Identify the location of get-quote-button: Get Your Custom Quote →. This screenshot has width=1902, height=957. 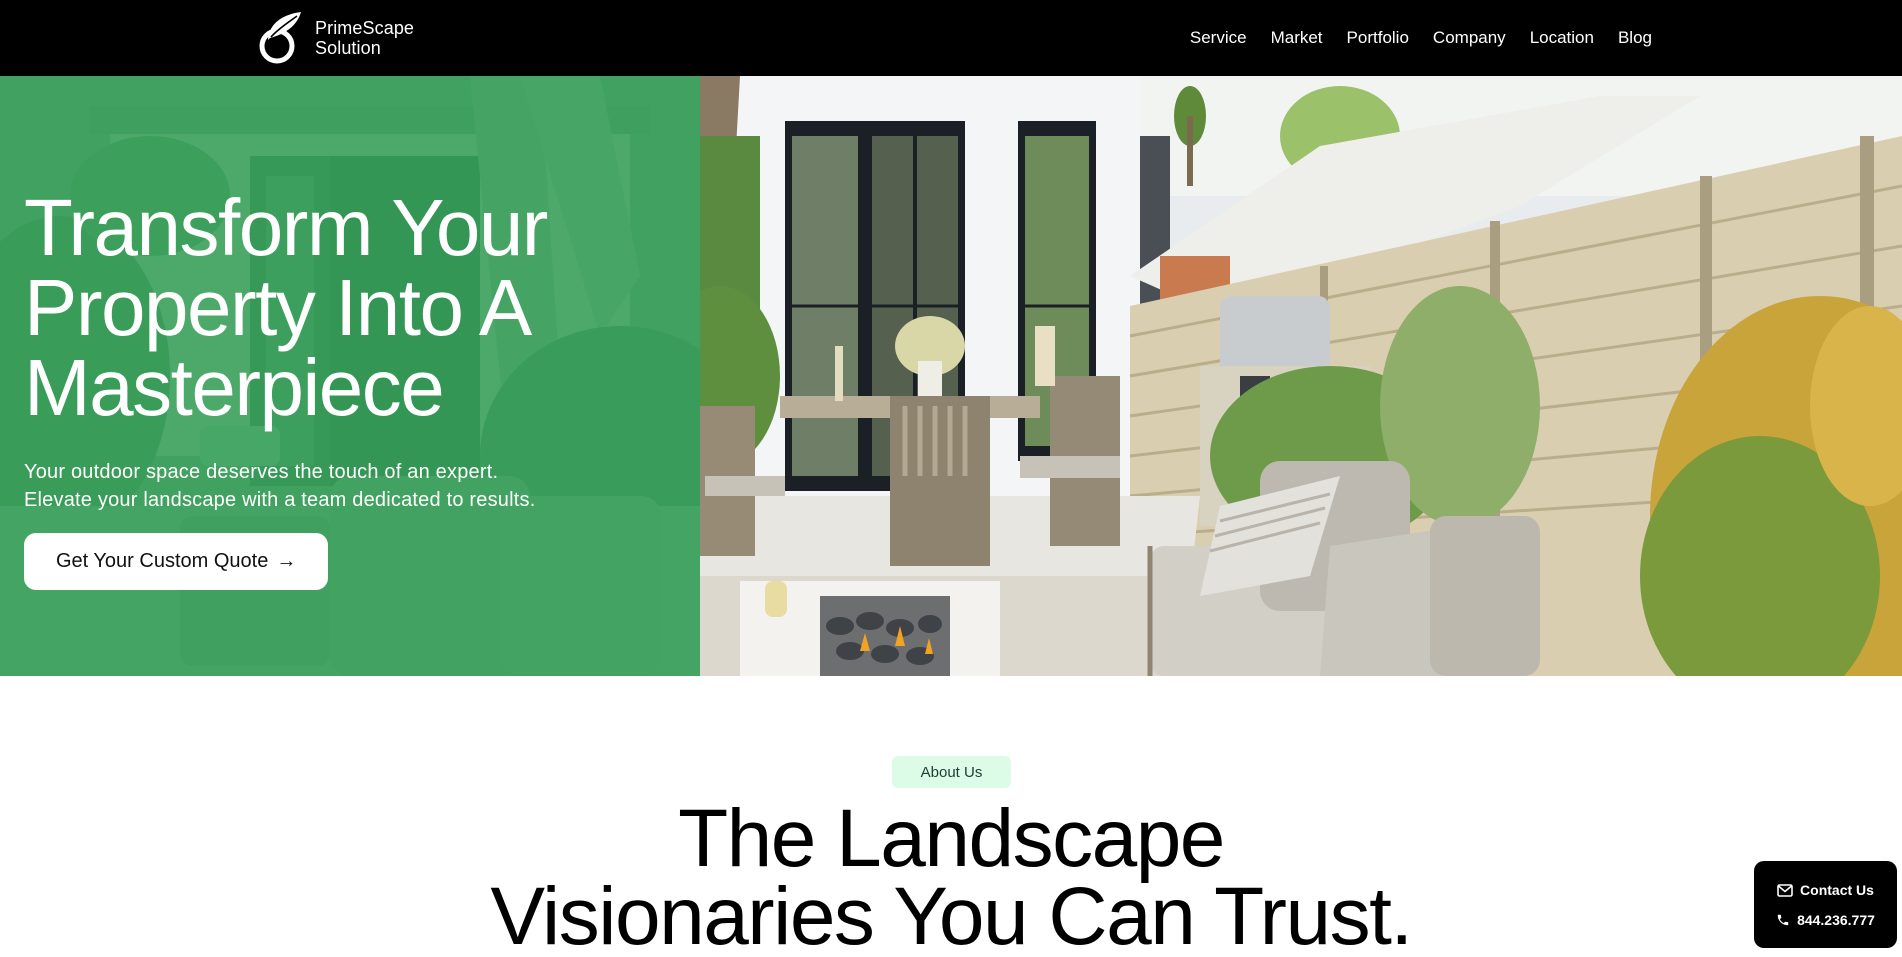
(176, 561).